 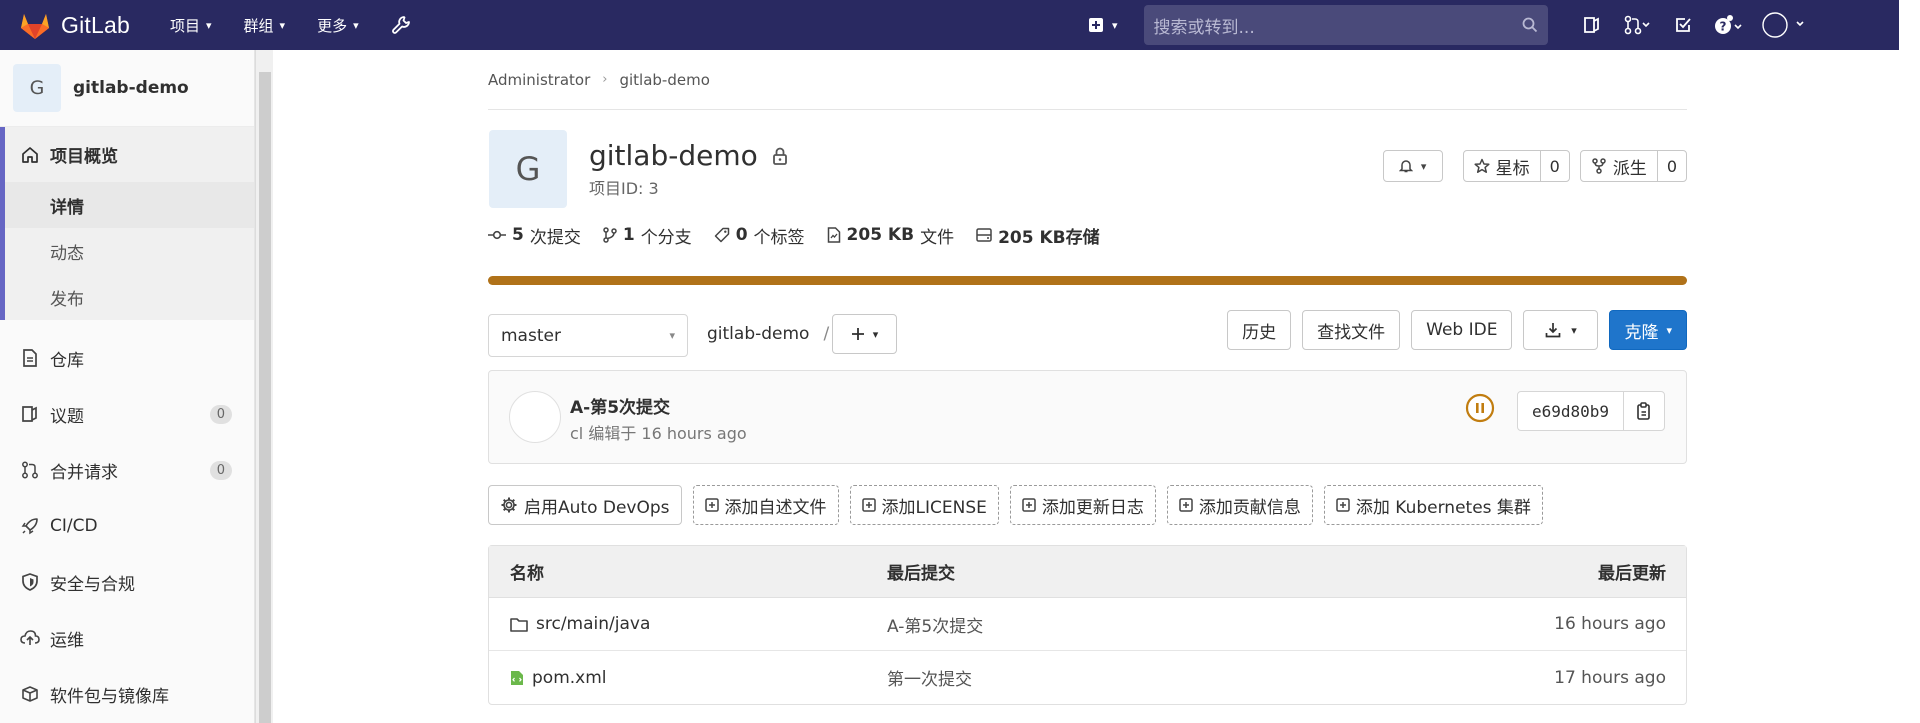 I want to click on star-button: 星标 0, so click(x=1516, y=166).